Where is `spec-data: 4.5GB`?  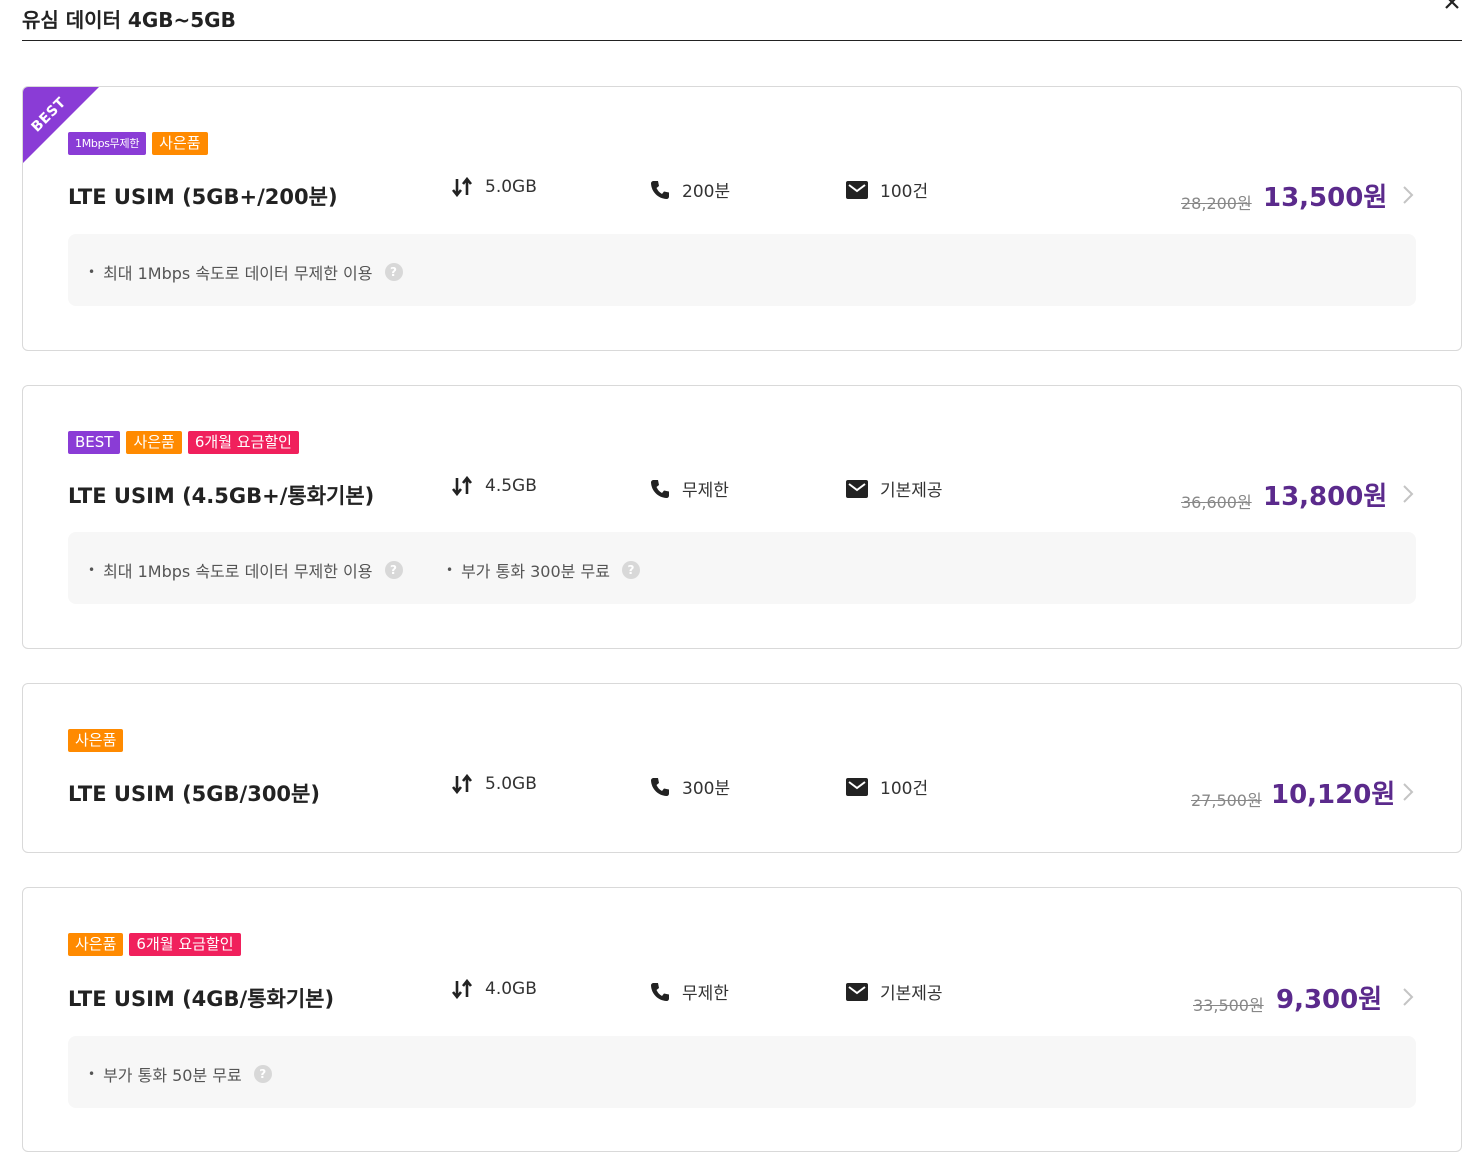 spec-data: 4.5GB is located at coordinates (494, 486).